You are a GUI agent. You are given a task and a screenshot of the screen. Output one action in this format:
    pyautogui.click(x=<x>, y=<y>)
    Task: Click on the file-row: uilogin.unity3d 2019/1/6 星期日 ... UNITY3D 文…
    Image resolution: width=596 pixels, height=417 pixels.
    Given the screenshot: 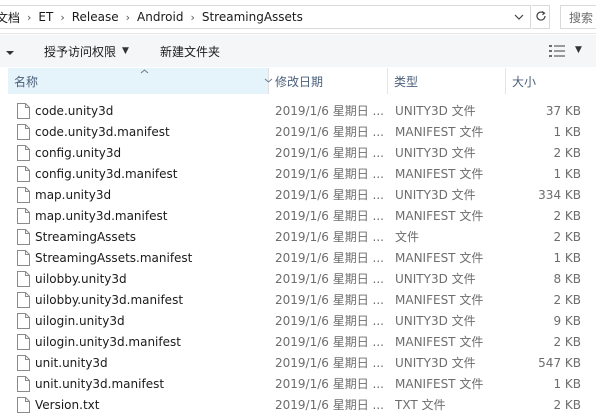 What is the action you would take?
    pyautogui.click(x=298, y=321)
    